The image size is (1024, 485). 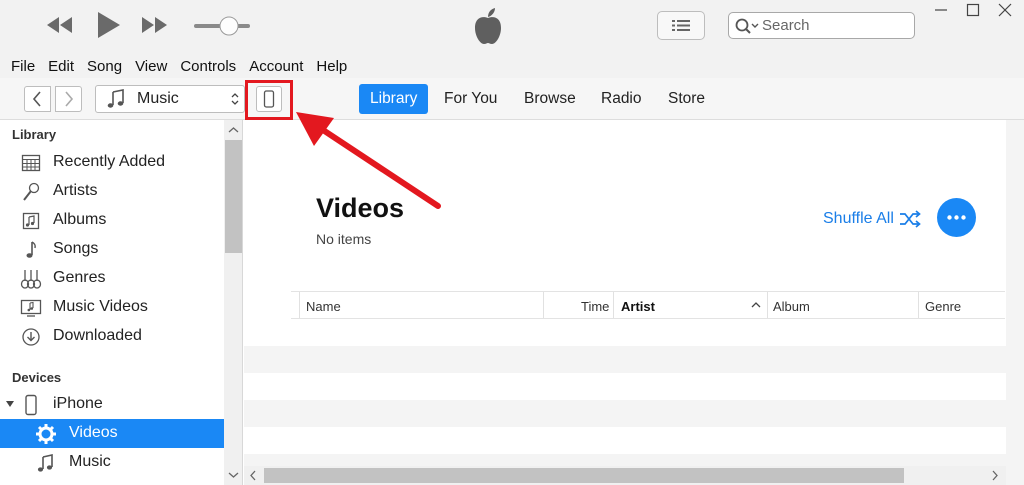 What do you see at coordinates (488, 28) in the screenshot?
I see `apple-logo-icon` at bounding box center [488, 28].